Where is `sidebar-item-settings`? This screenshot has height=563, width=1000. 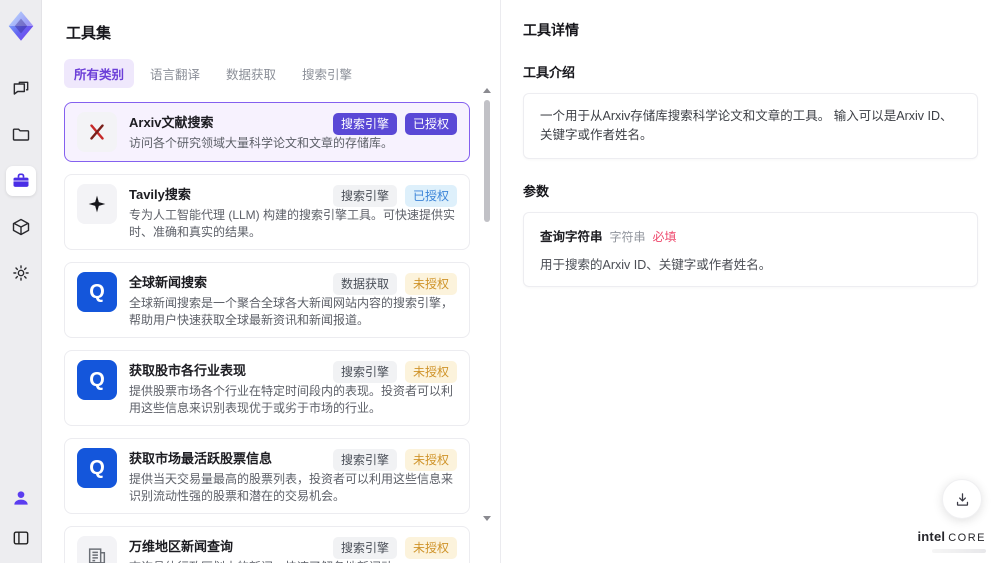
sidebar-item-settings is located at coordinates (21, 273).